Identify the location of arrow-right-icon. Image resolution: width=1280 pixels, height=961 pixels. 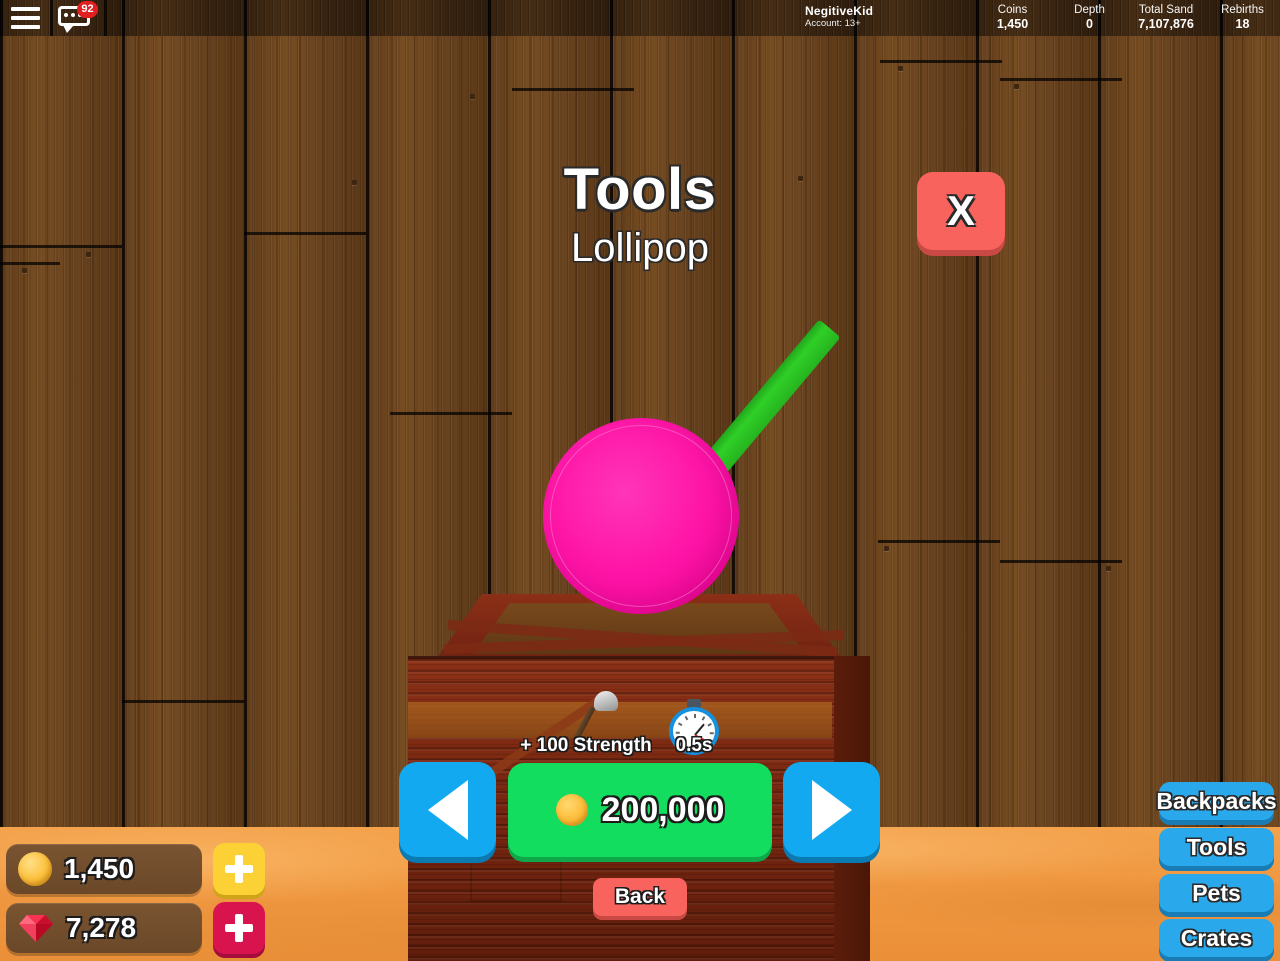
(831, 809).